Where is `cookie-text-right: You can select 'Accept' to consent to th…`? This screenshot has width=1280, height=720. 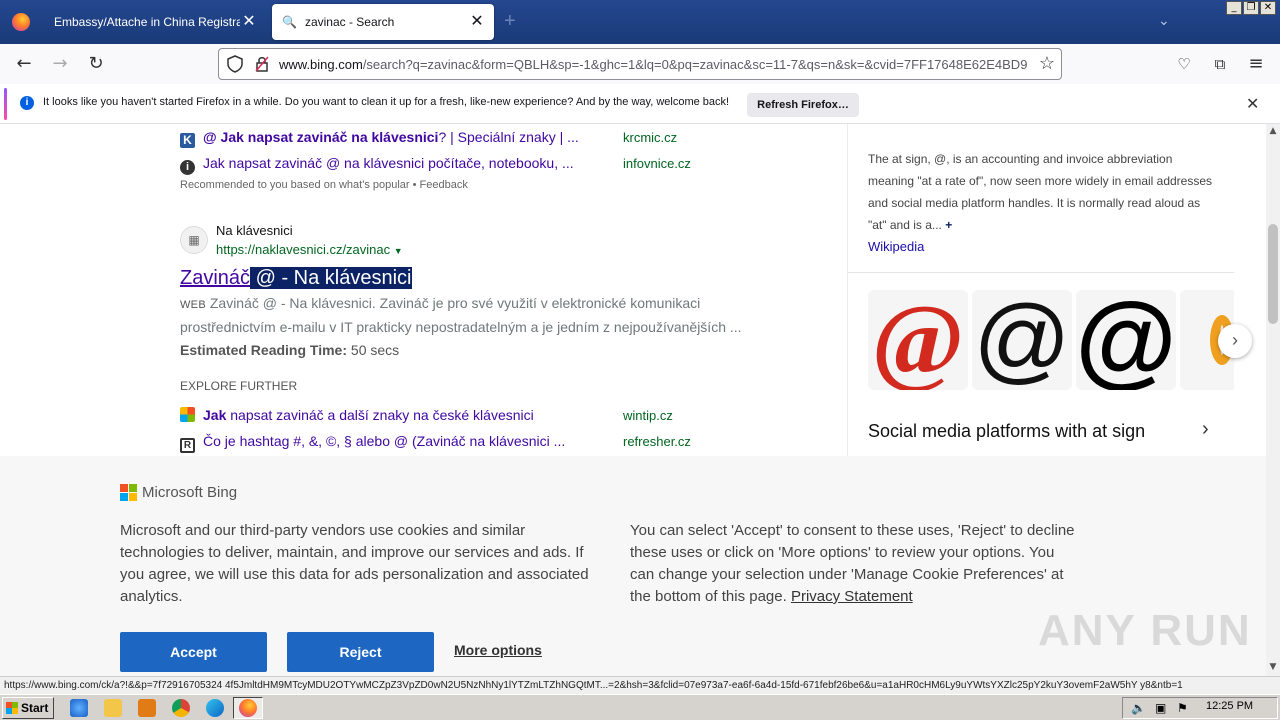
cookie-text-right: You can select 'Accept' to consent to th… is located at coordinates (855, 564).